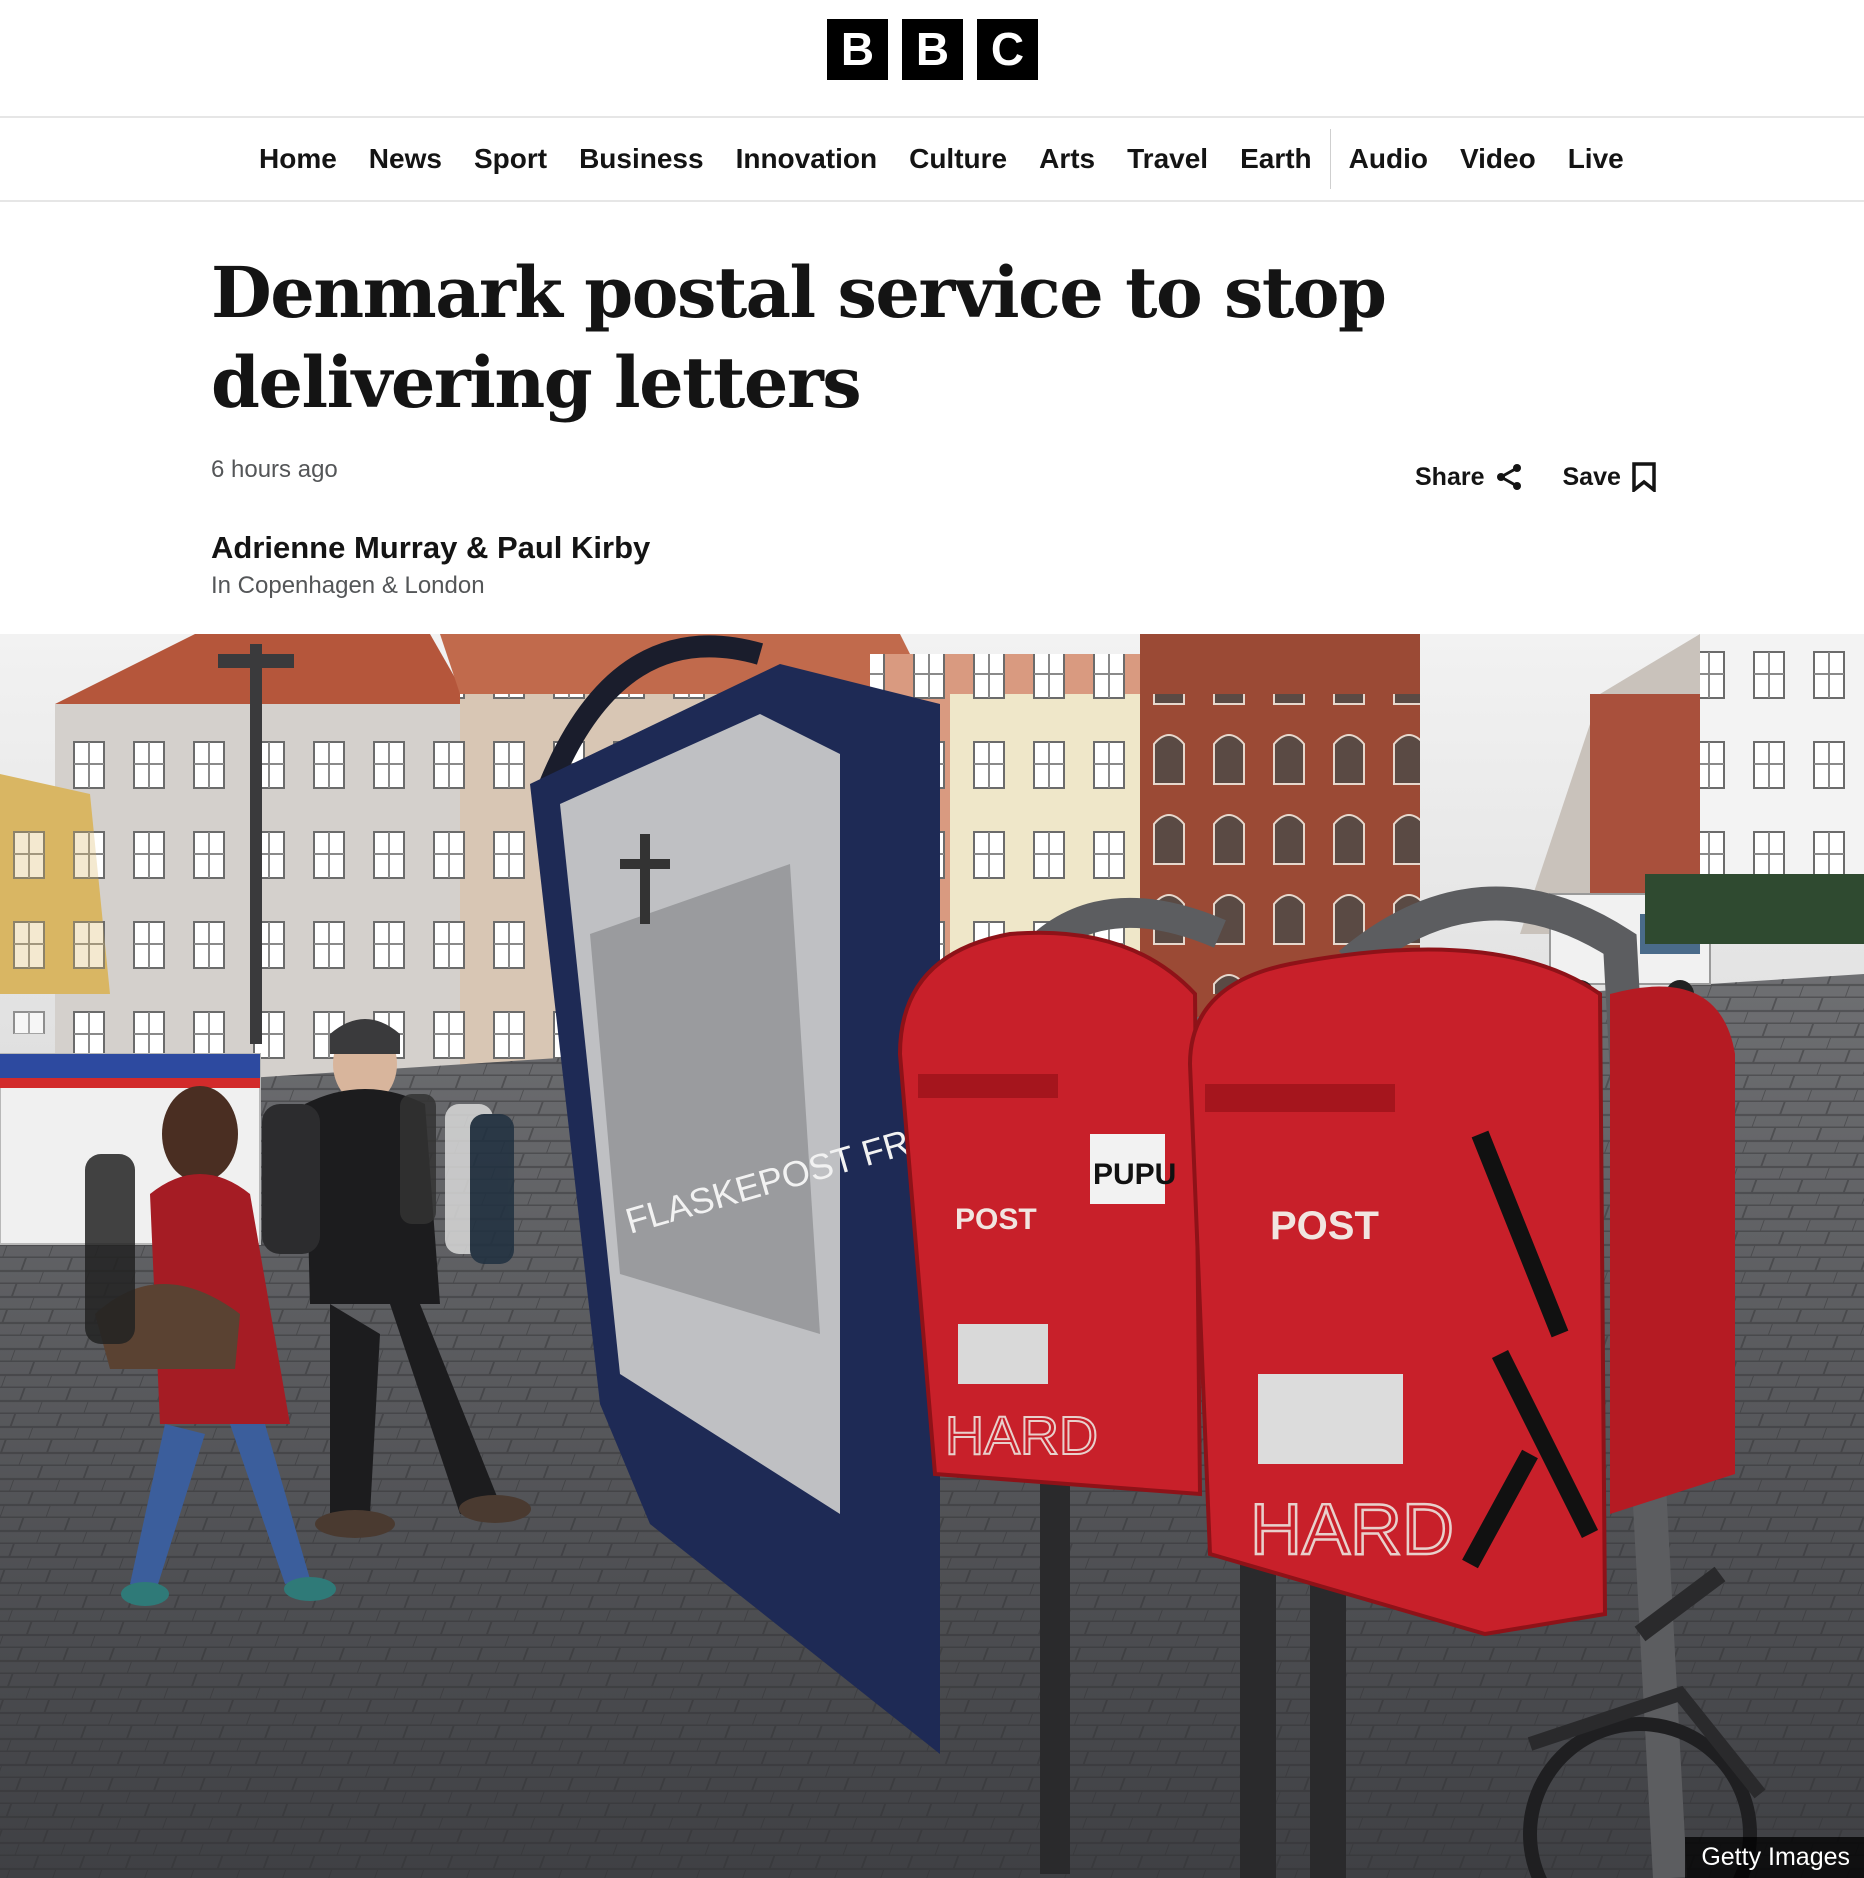  What do you see at coordinates (1324, 1226) in the screenshot?
I see `postbox-right-label: POST` at bounding box center [1324, 1226].